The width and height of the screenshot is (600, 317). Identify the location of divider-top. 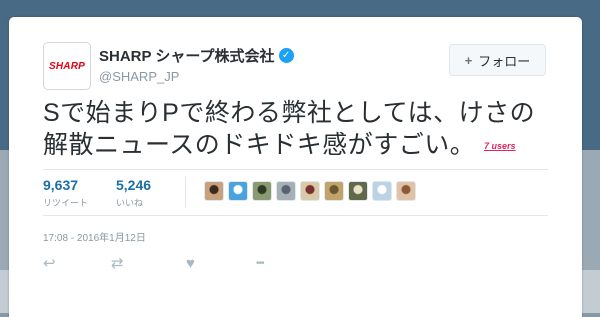
(295, 169).